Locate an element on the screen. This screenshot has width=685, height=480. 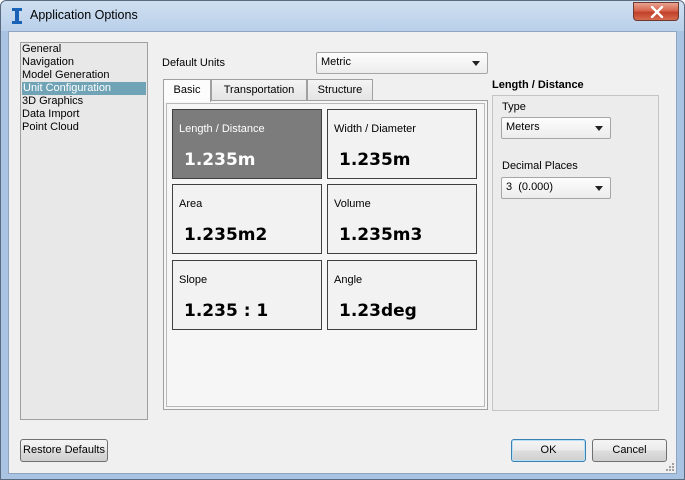
restore-defaults-button: Restore Defaults is located at coordinates (64, 450).